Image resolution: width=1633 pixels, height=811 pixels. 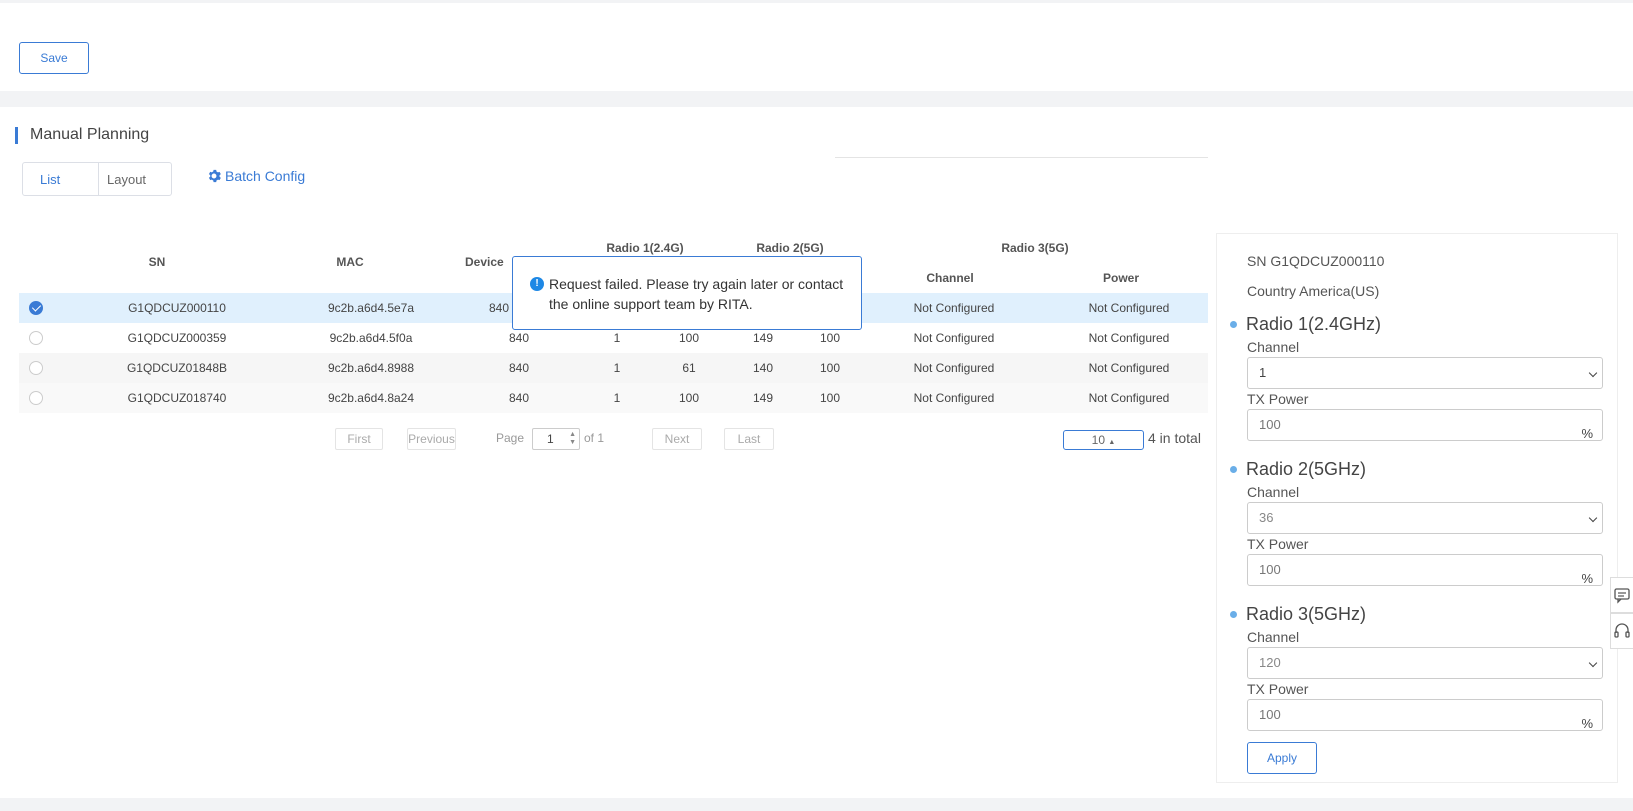 I want to click on cell-sn: G1QDCUZ018740, so click(x=177, y=398).